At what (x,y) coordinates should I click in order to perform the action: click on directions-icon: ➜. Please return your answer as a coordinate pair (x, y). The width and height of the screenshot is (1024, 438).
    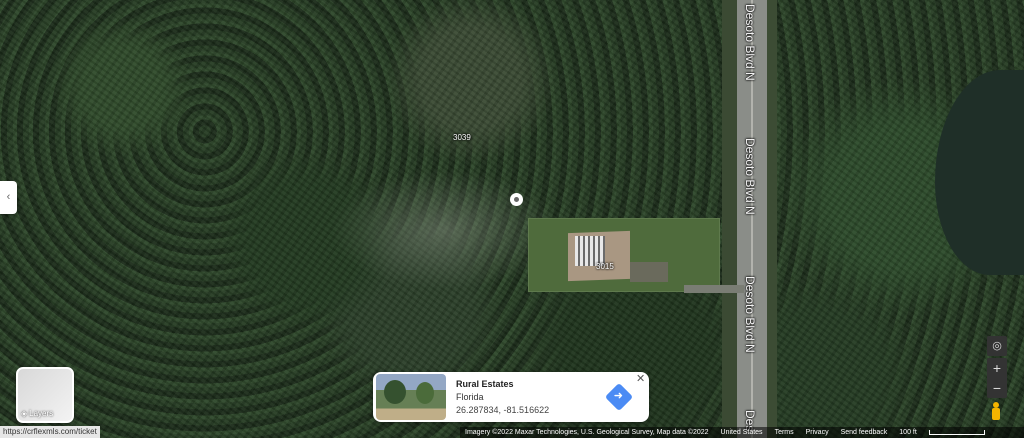
    Looking at the image, I should click on (618, 396).